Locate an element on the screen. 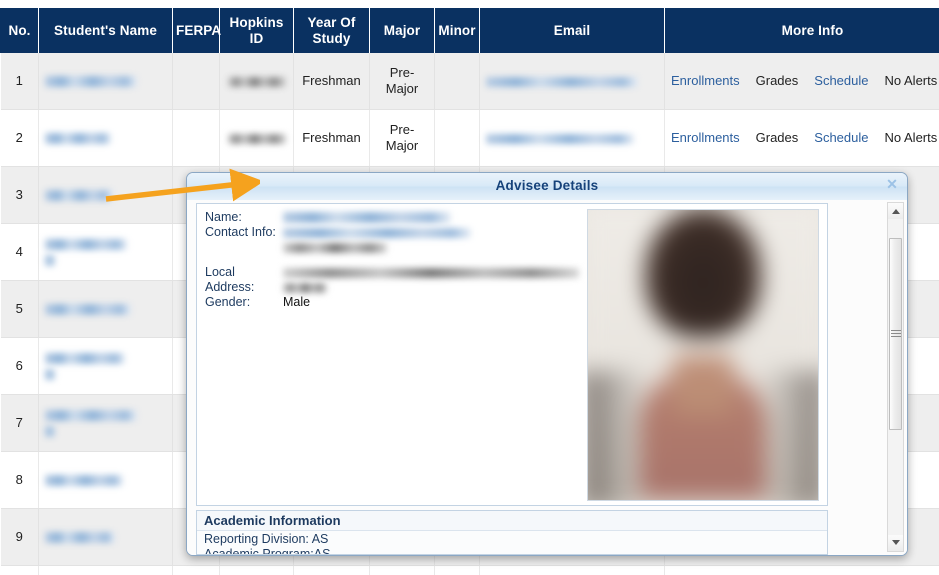 This screenshot has width=939, height=575. dialog-scrollbar is located at coordinates (895, 377).